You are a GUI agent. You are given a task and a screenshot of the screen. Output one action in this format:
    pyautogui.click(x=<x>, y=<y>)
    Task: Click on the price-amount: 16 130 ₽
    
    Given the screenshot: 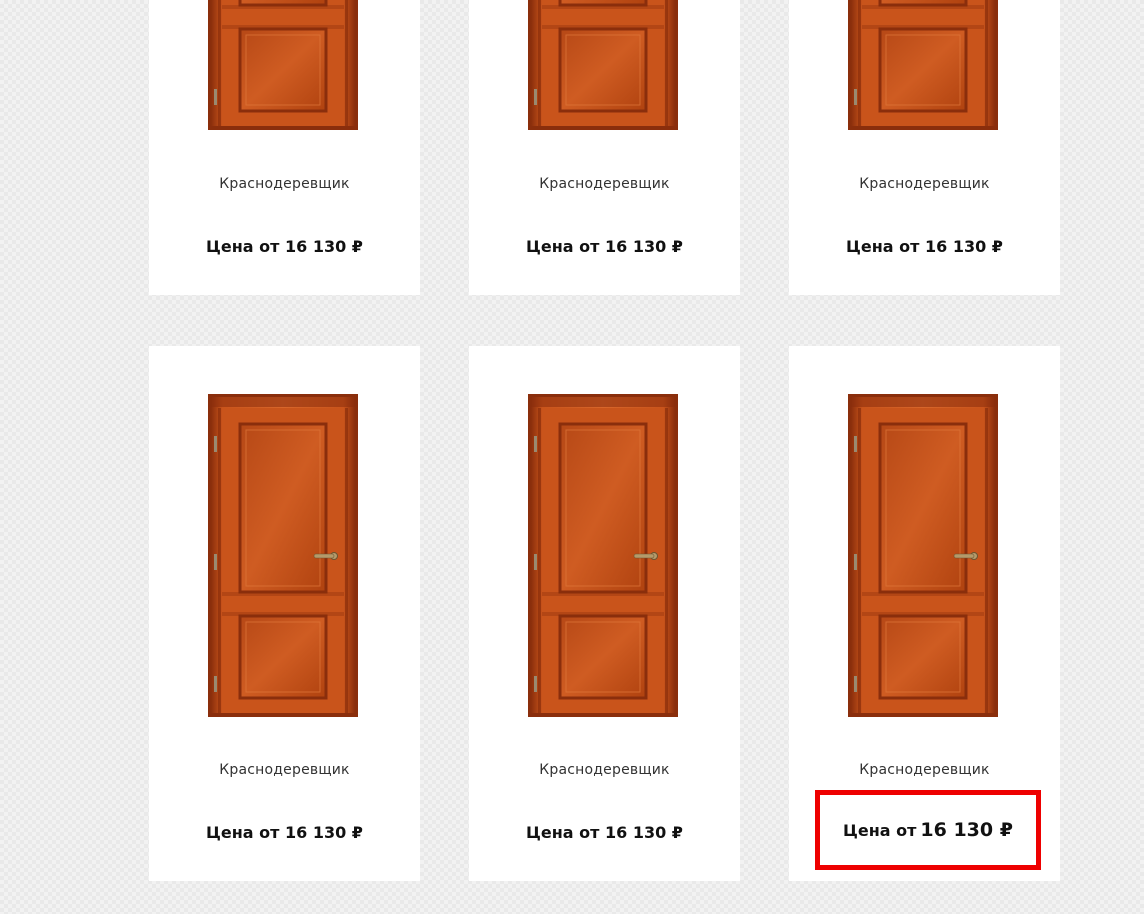 What is the action you would take?
    pyautogui.click(x=966, y=830)
    